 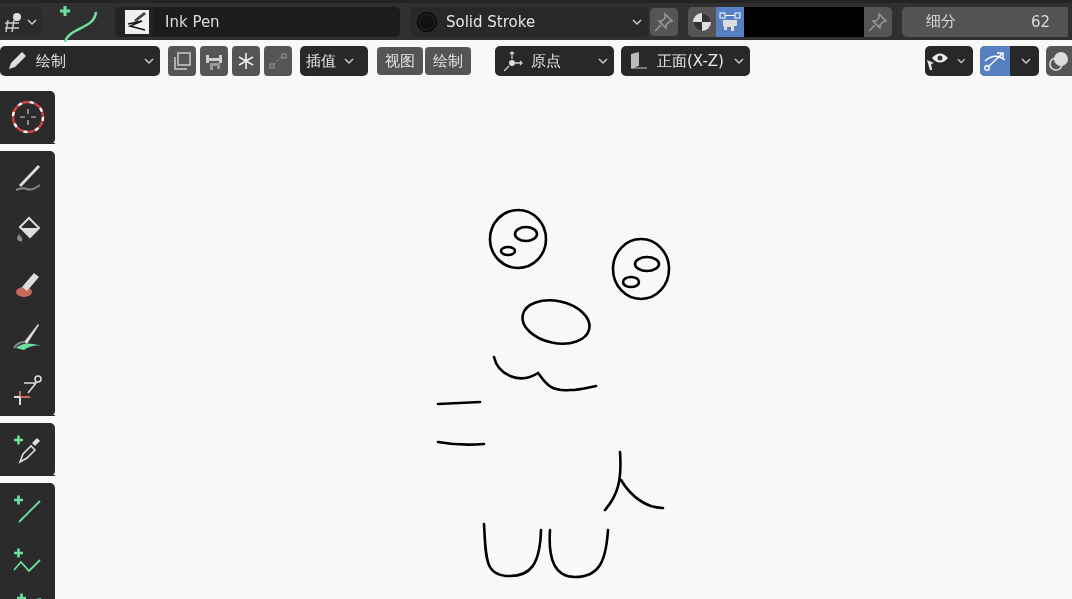 I want to click on snap-dropdown, so click(x=1009, y=61).